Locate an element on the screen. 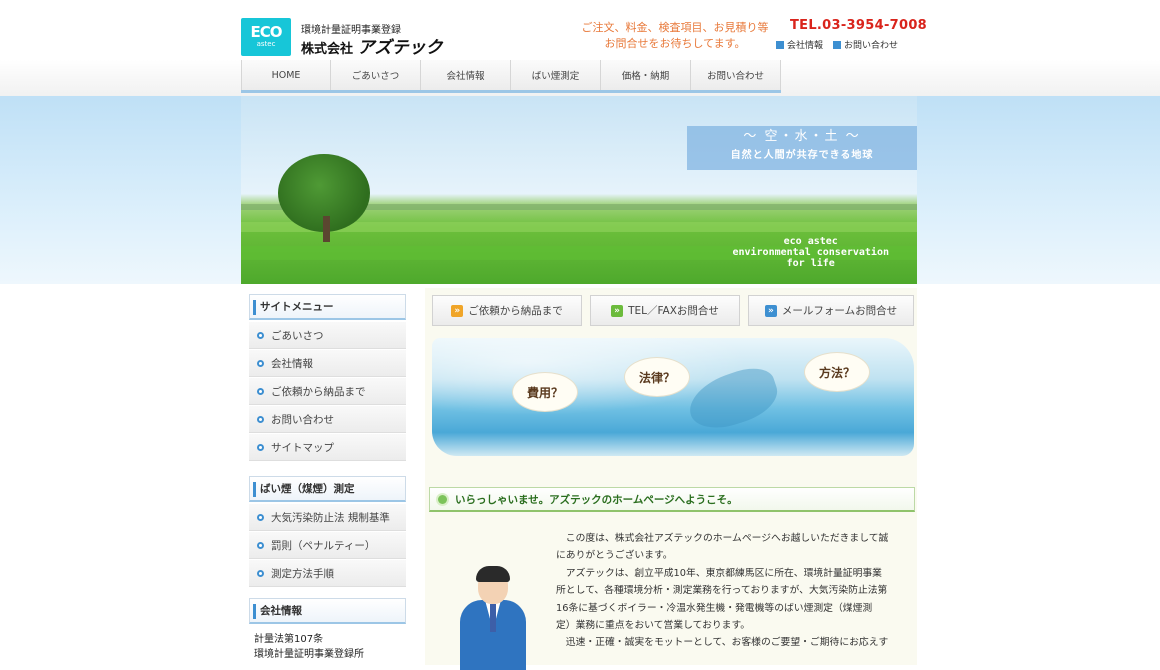 This screenshot has height=670, width=1160. inquiry-line-2: お問合せをお待ちしてます。 is located at coordinates (675, 43).